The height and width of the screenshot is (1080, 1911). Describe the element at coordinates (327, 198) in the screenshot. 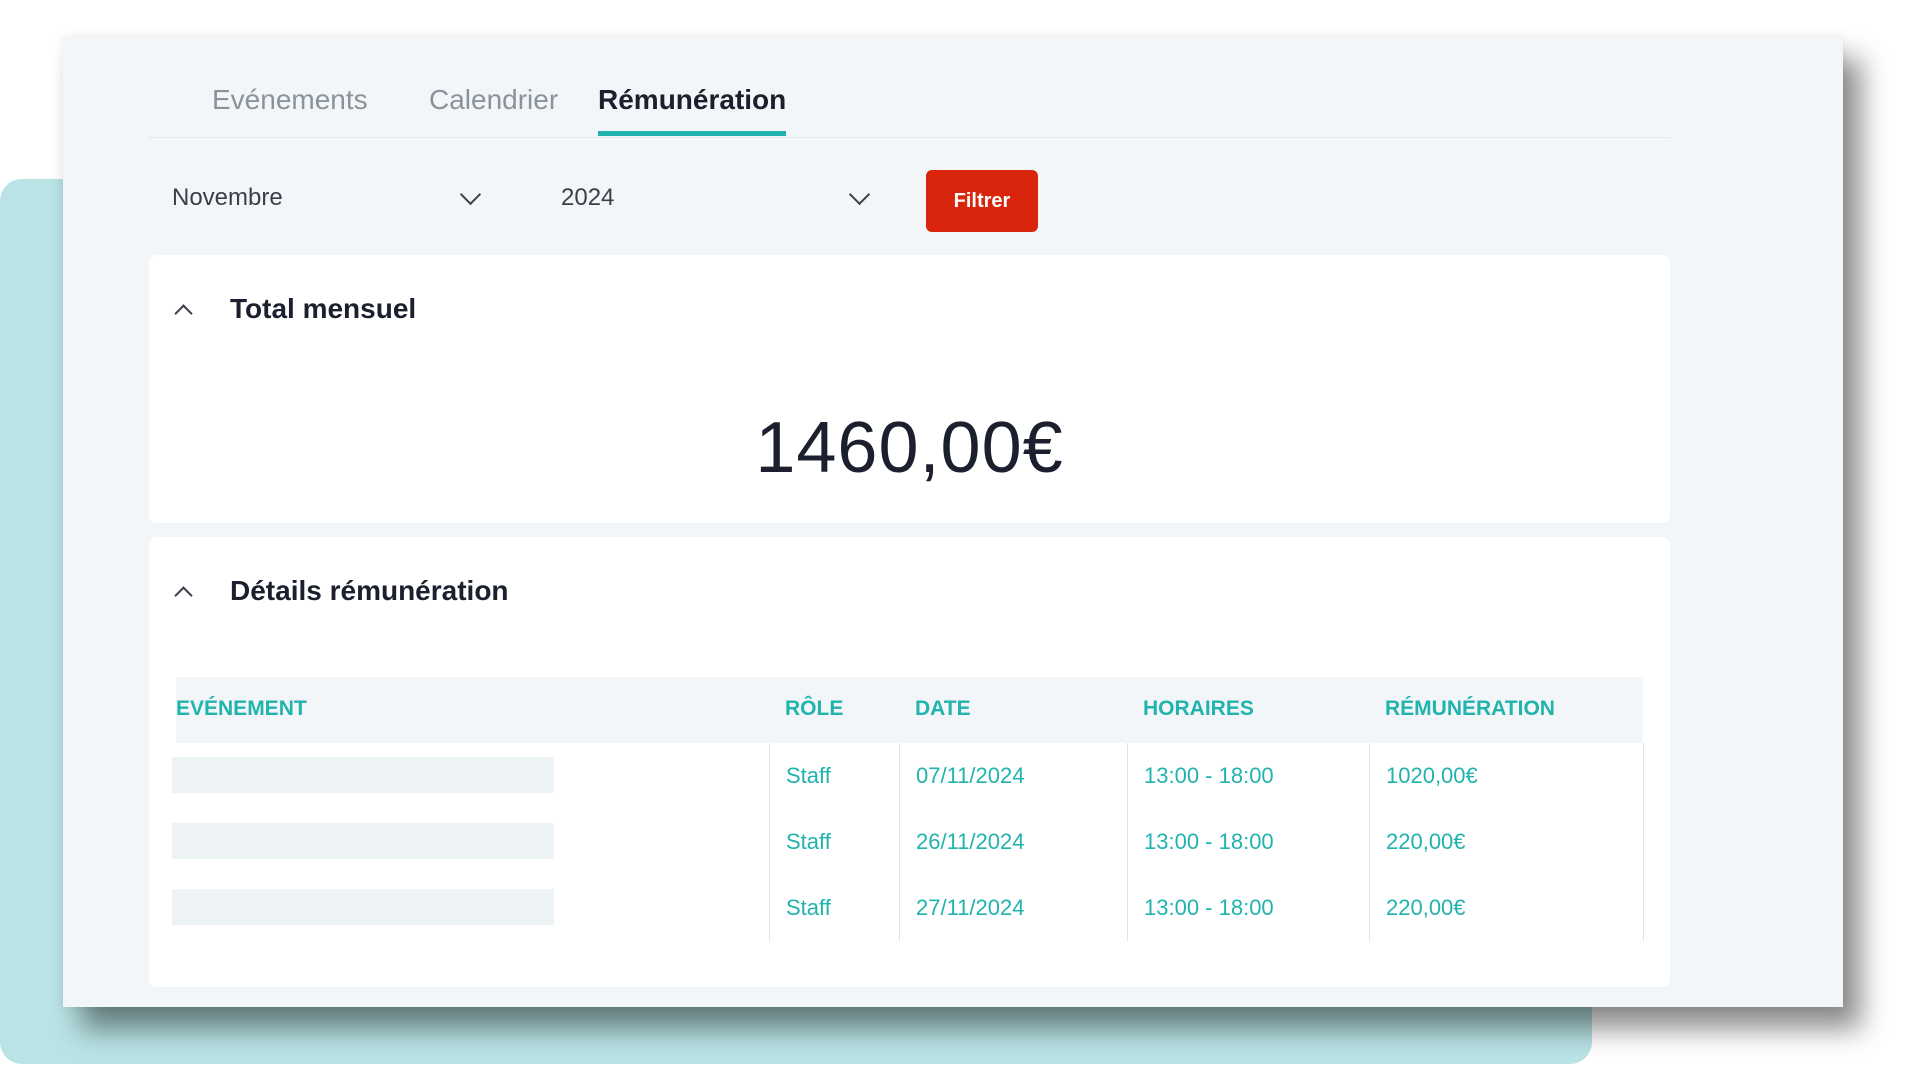

I see `month-select: Novembre` at that location.